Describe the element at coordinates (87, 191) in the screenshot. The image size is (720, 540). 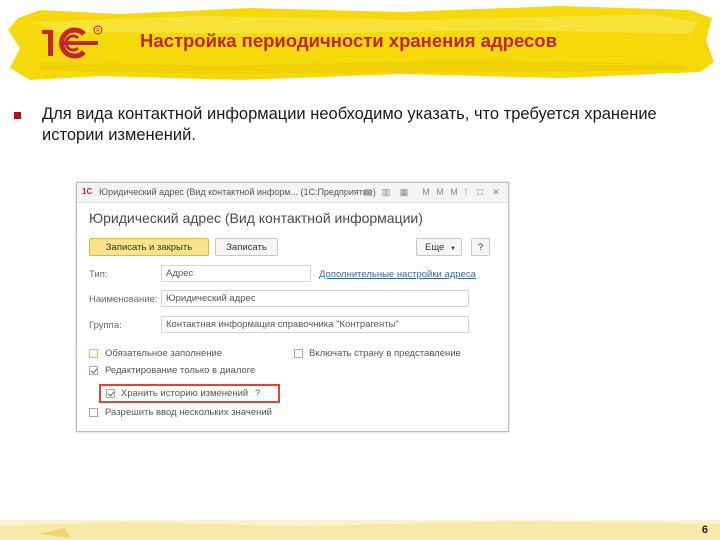
I see `app-logo-icon: 1С` at that location.